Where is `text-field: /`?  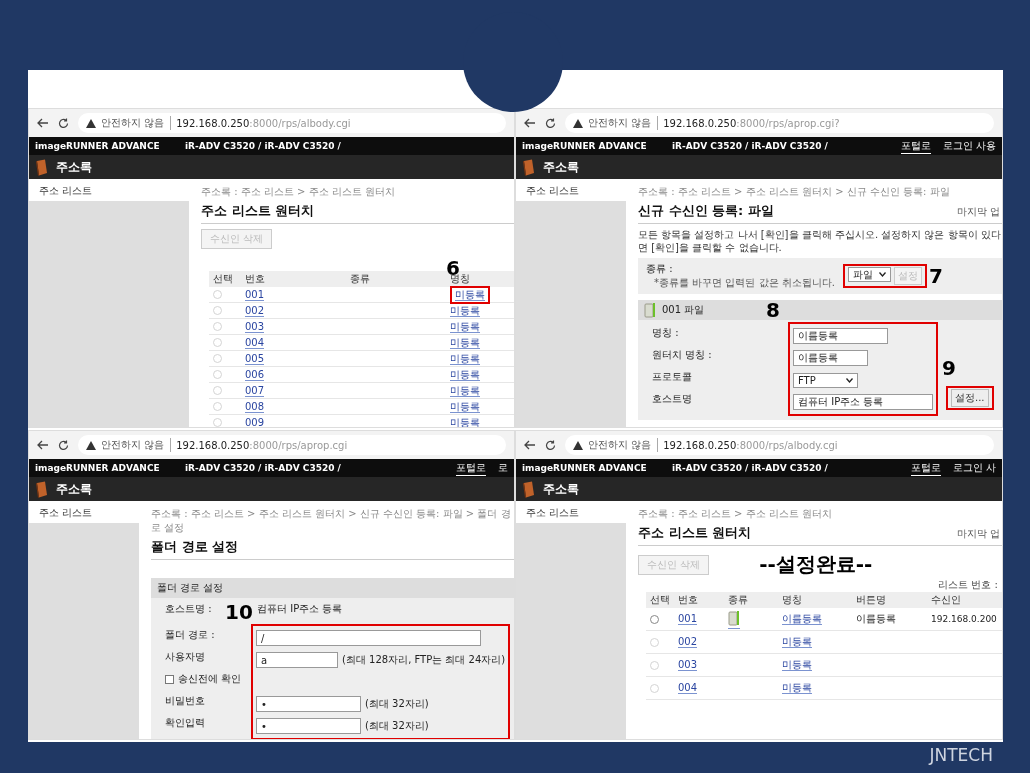 text-field: / is located at coordinates (368, 638).